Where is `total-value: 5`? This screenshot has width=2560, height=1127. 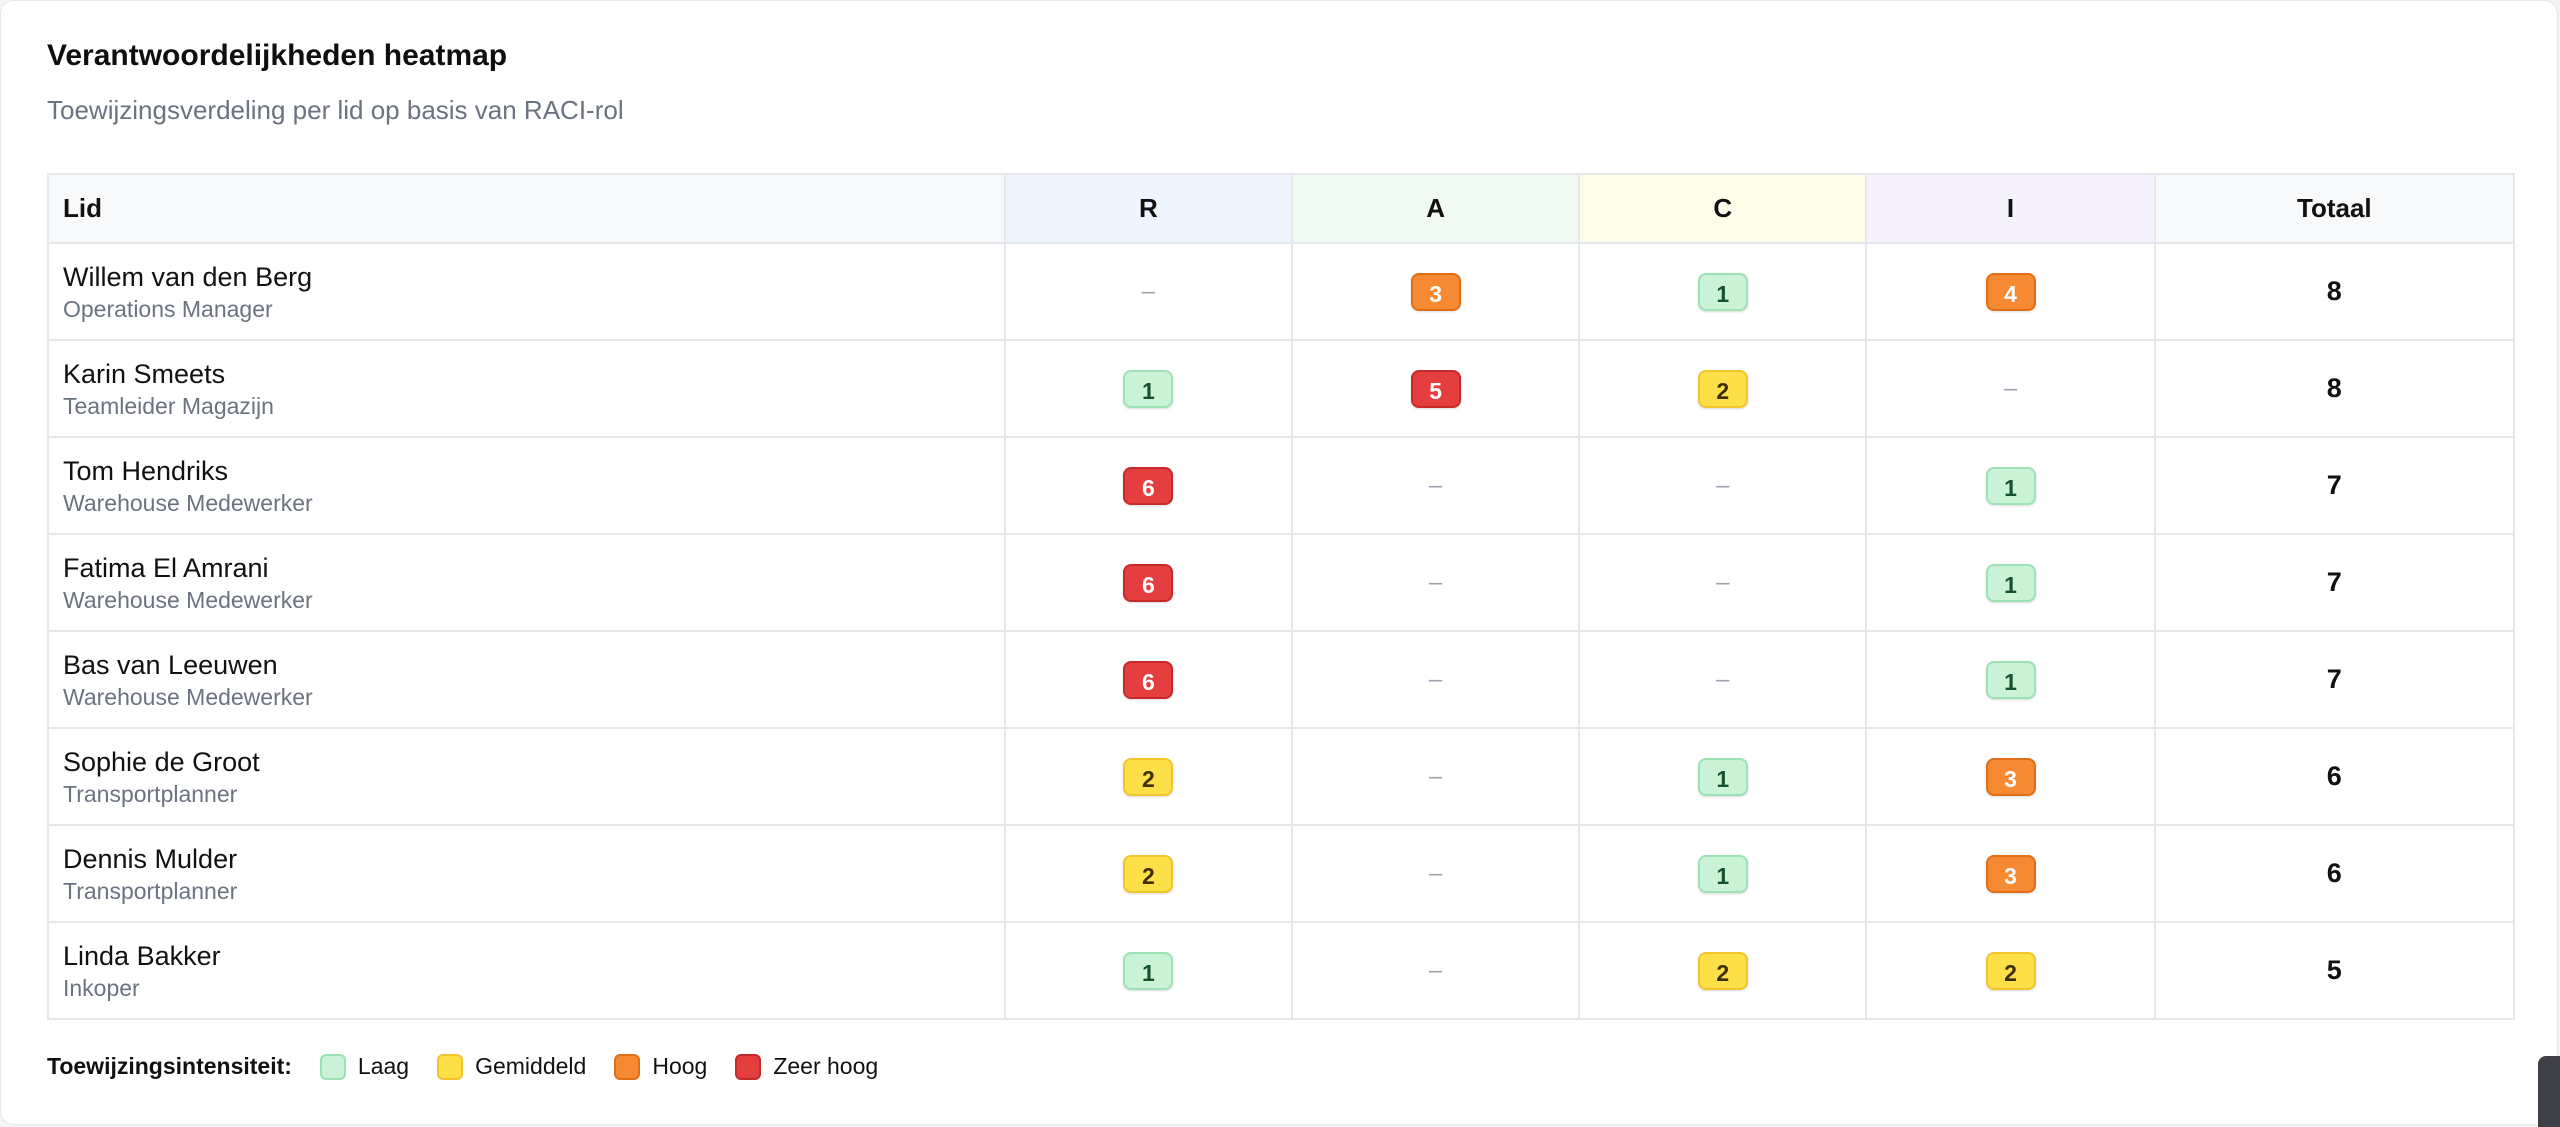 total-value: 5 is located at coordinates (2334, 970).